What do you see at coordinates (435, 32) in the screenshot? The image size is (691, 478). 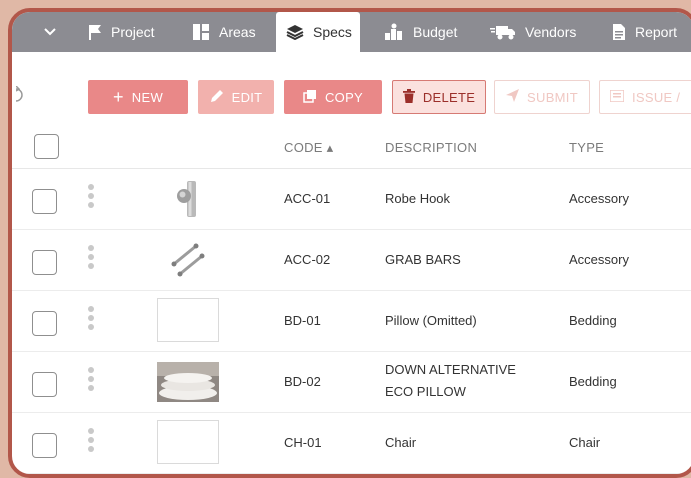 I see `tab-budget-label: Budget` at bounding box center [435, 32].